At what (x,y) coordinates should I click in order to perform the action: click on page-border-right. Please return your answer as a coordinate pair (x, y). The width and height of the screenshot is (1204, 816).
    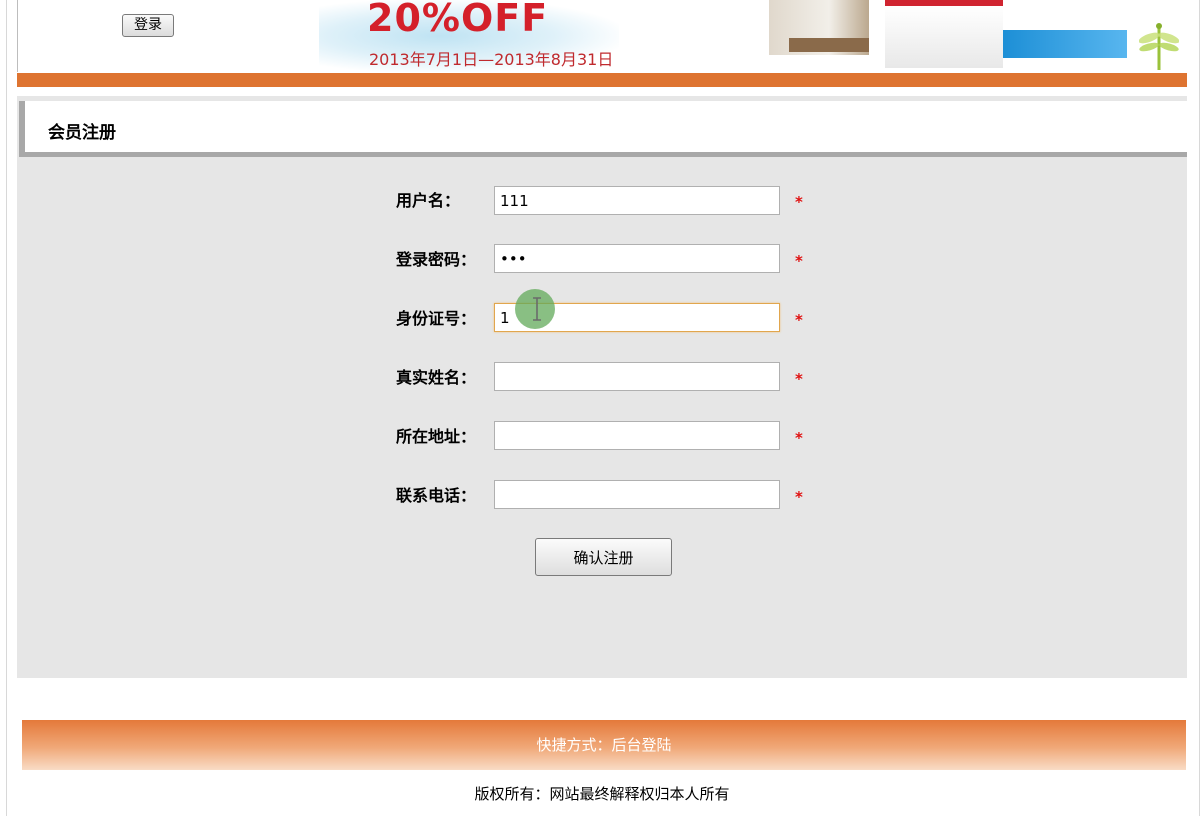
    Looking at the image, I should click on (1199, 408).